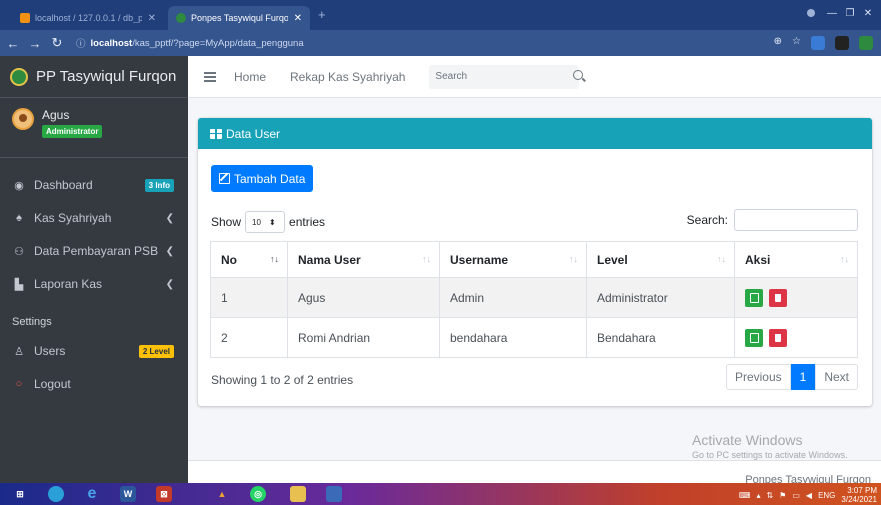  Describe the element at coordinates (868, 13) in the screenshot. I see `close-window-icon: ✕` at that location.